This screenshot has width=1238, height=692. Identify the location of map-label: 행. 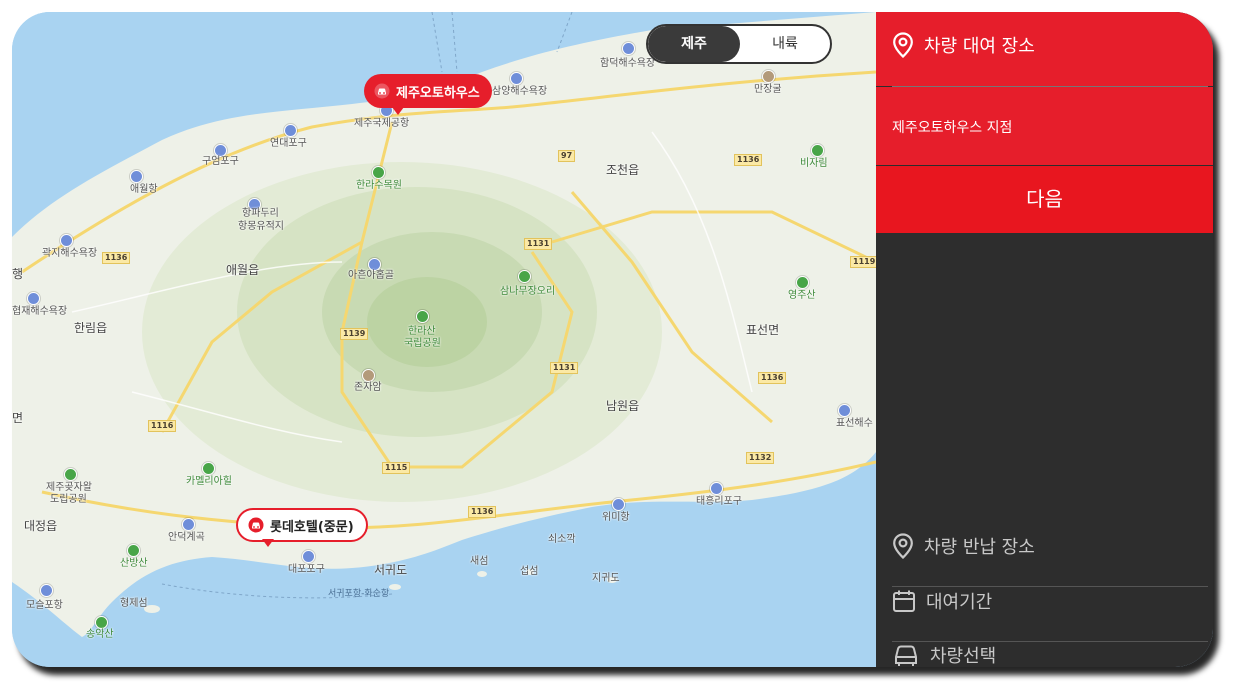
(18, 274).